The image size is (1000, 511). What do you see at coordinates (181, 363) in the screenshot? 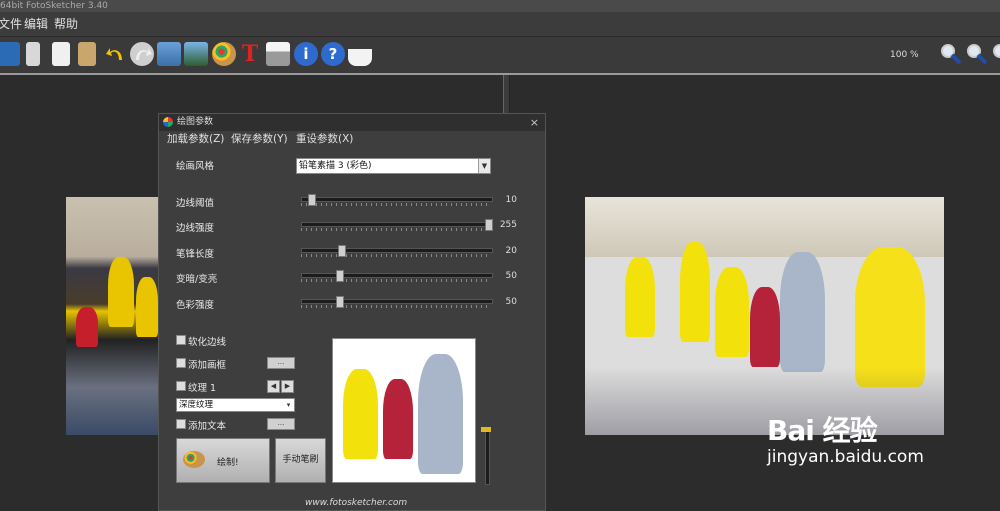
I see `add-frame-checkbox` at bounding box center [181, 363].